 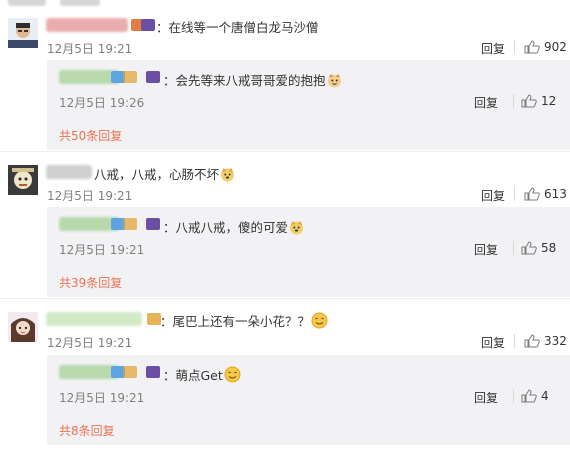 I want to click on sub-like-count: 58, so click(x=549, y=248).